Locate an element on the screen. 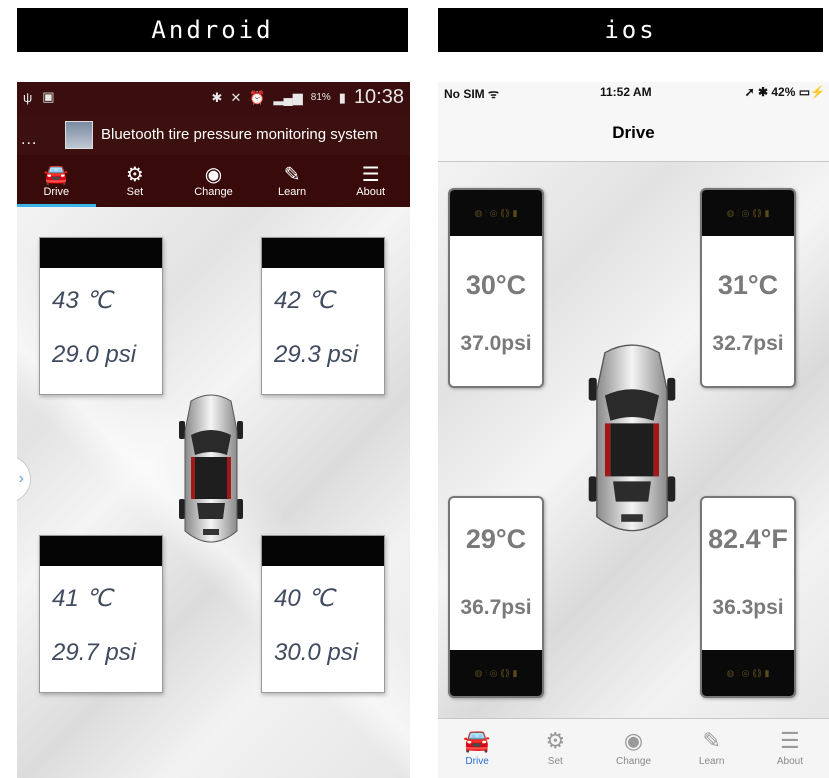  tire-temperature: 29°C is located at coordinates (496, 539).